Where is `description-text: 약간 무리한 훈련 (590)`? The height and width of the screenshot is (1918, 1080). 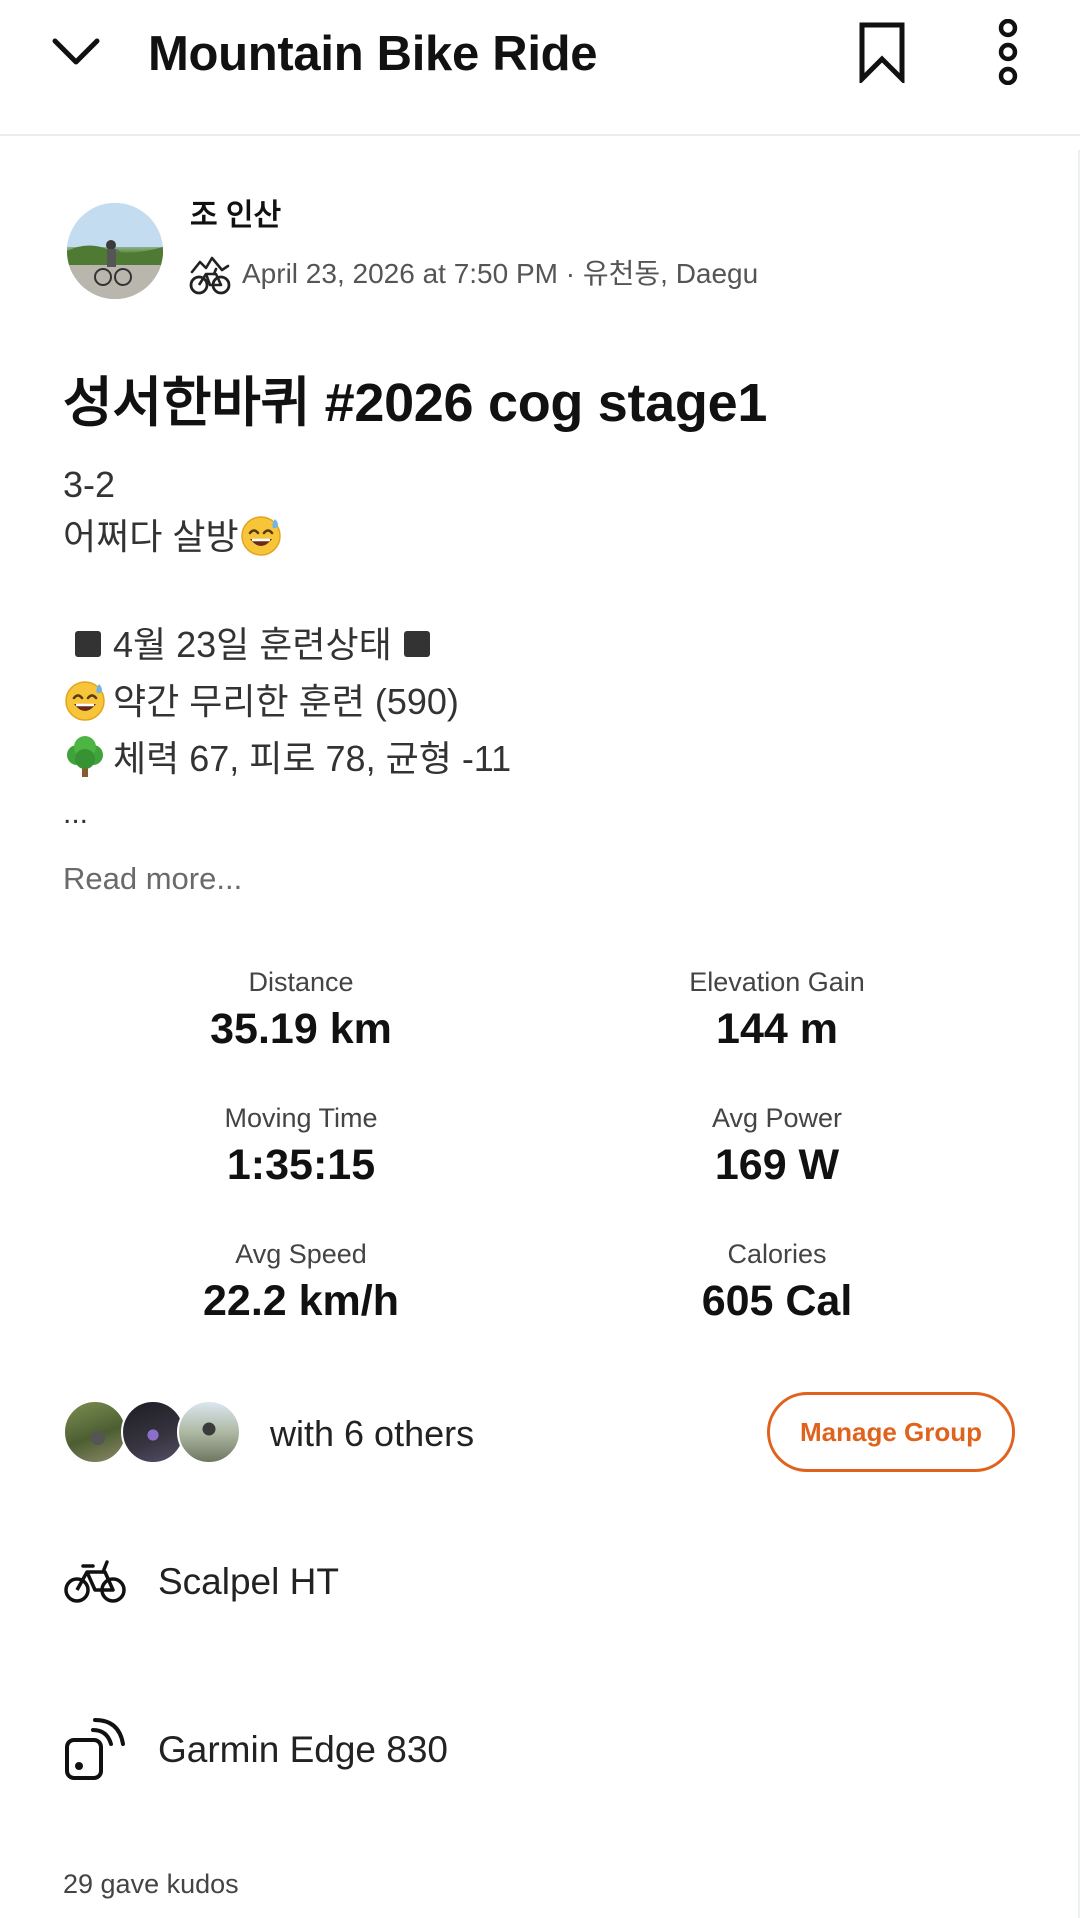
description-text: 약간 무리한 훈련 (590) is located at coordinates (286, 701).